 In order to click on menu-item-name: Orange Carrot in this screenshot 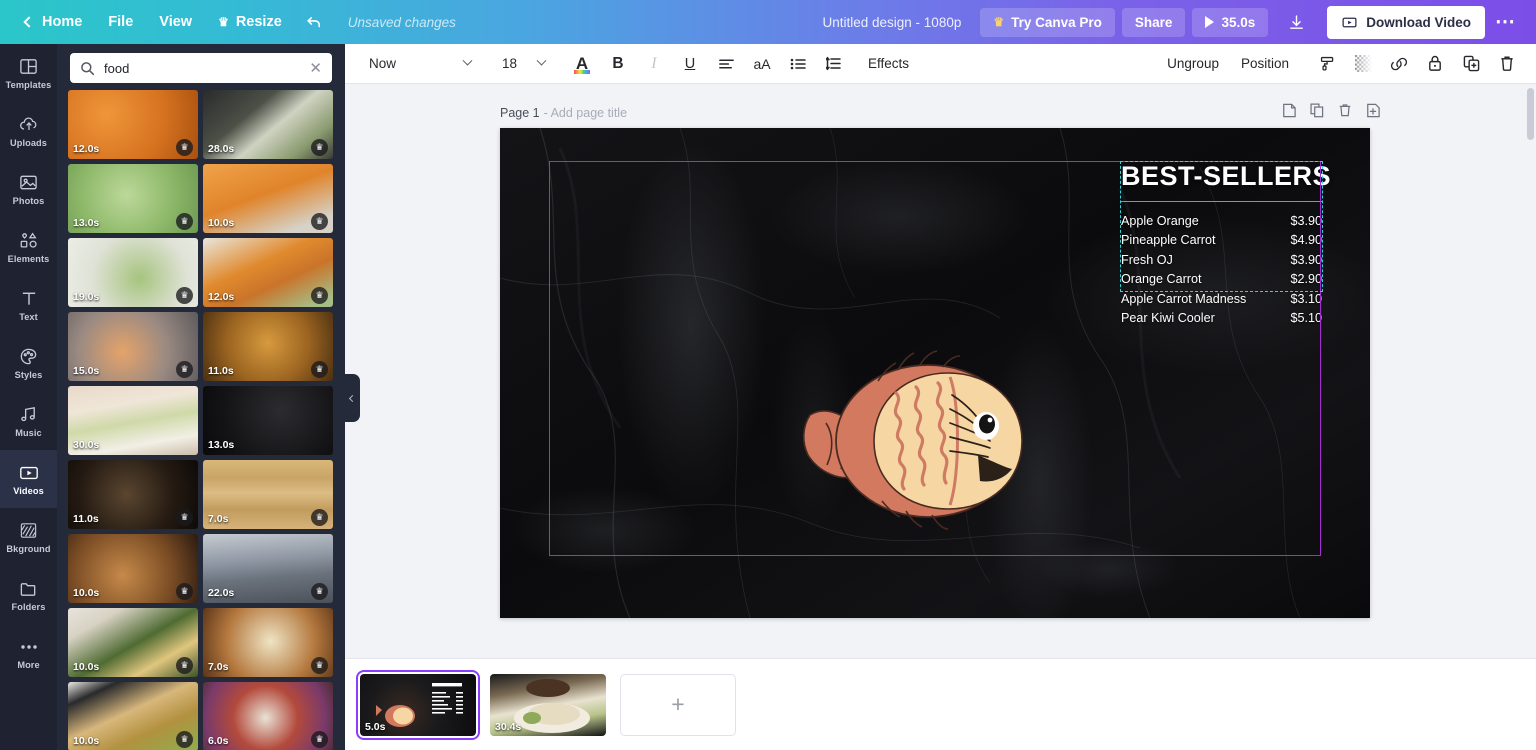, I will do `click(1161, 279)`.